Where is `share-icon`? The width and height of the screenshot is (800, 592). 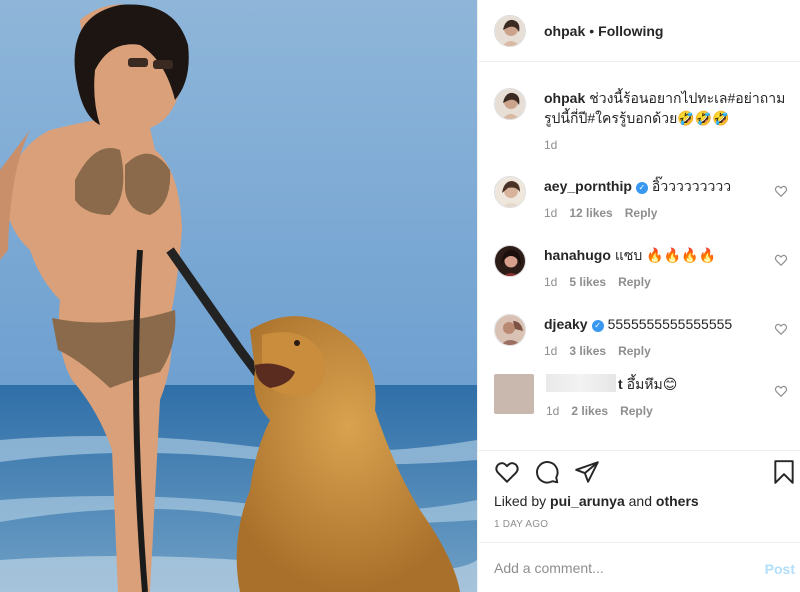
share-icon is located at coordinates (587, 472).